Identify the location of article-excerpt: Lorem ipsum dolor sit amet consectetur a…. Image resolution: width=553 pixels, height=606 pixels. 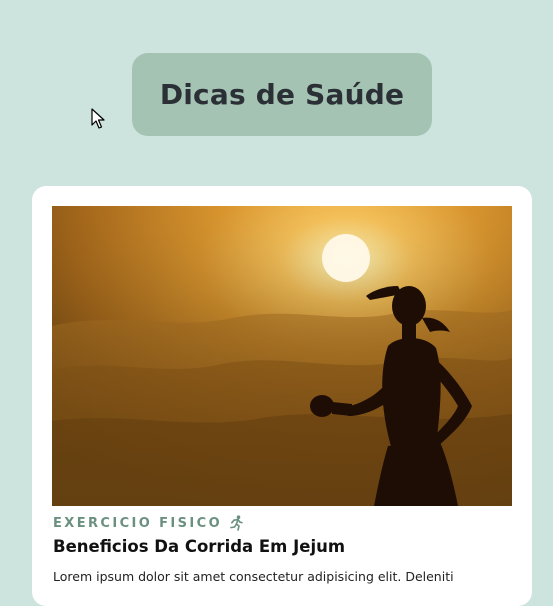
(253, 576).